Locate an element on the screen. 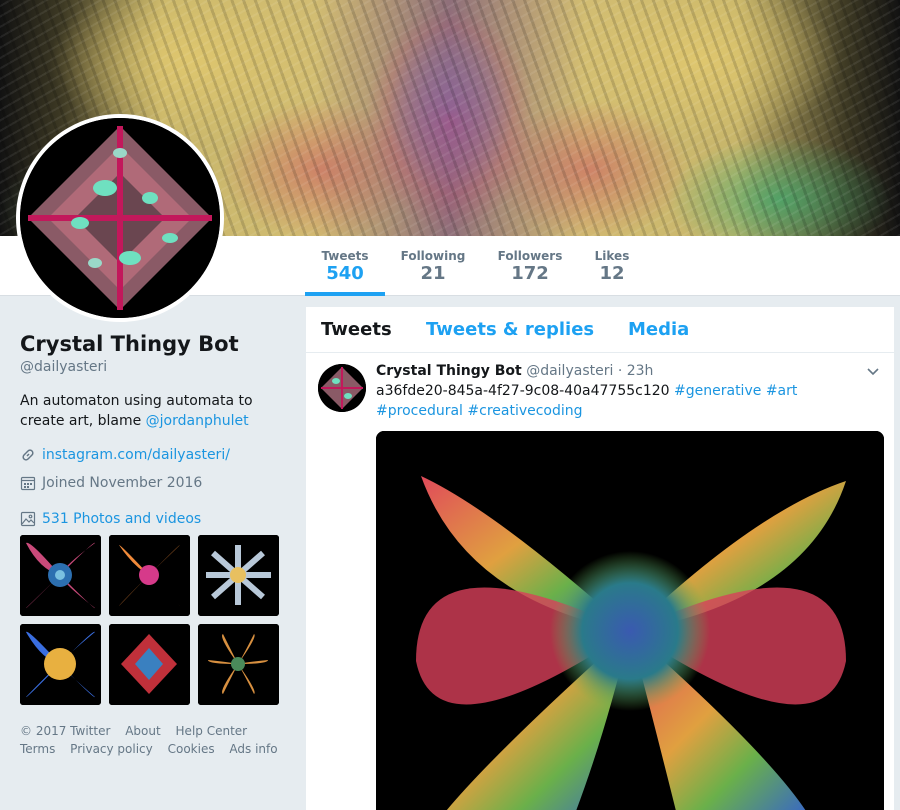 The width and height of the screenshot is (900, 810). stat-followers: Followers 172 is located at coordinates (530, 266).